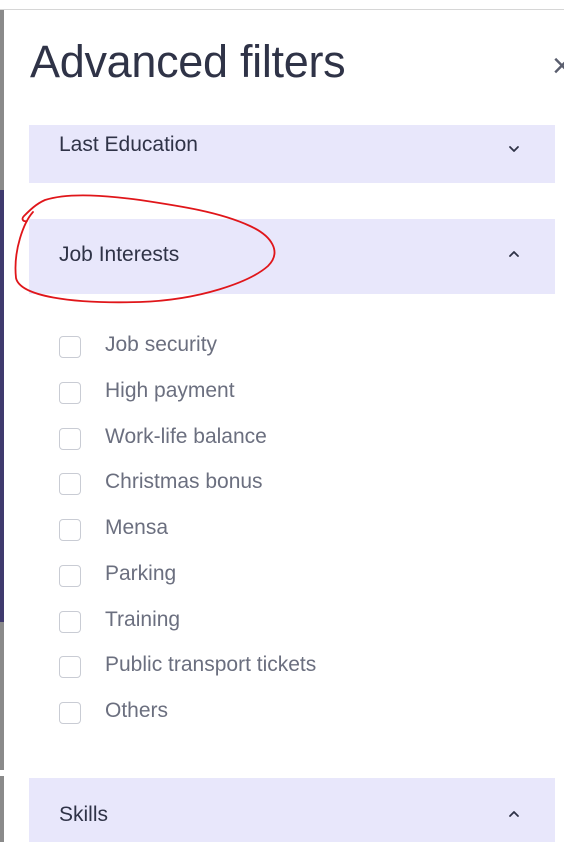 The height and width of the screenshot is (842, 564). I want to click on left-rail-gap, so click(2, 773).